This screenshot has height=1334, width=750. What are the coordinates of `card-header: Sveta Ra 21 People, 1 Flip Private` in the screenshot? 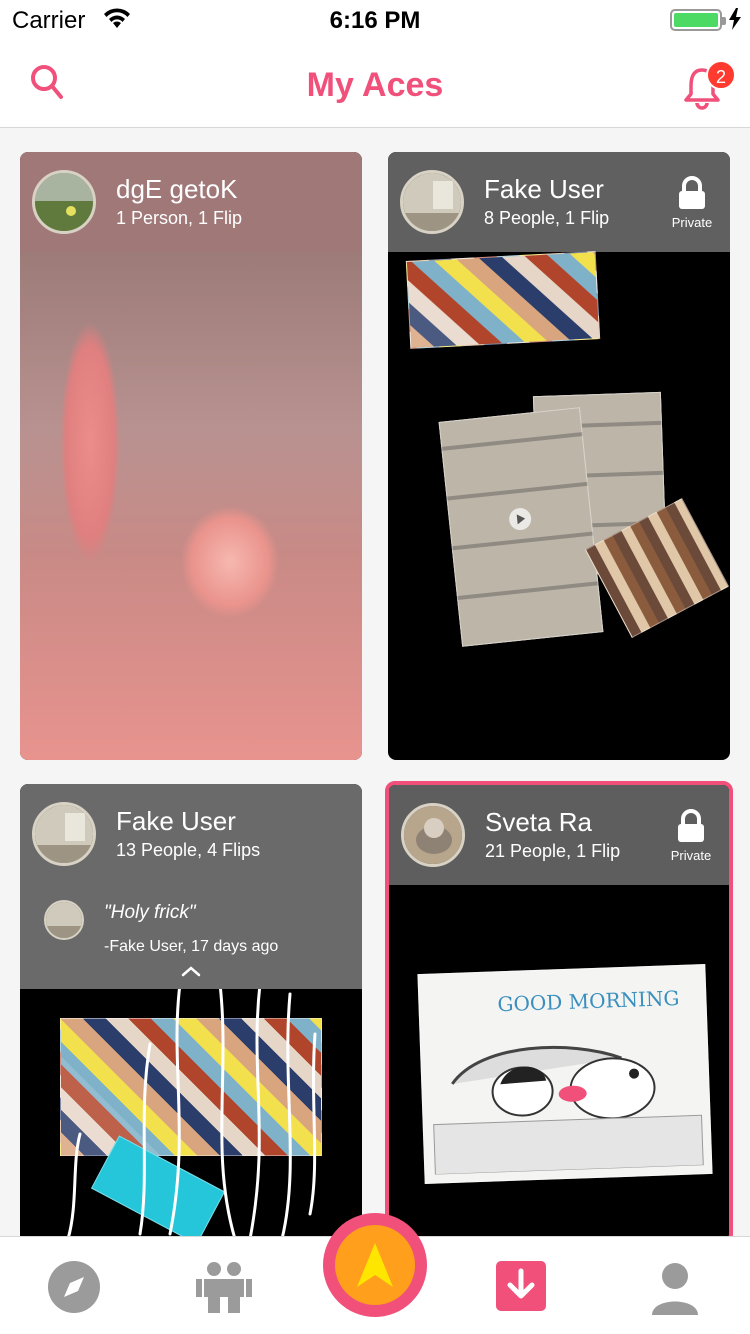 It's located at (559, 835).